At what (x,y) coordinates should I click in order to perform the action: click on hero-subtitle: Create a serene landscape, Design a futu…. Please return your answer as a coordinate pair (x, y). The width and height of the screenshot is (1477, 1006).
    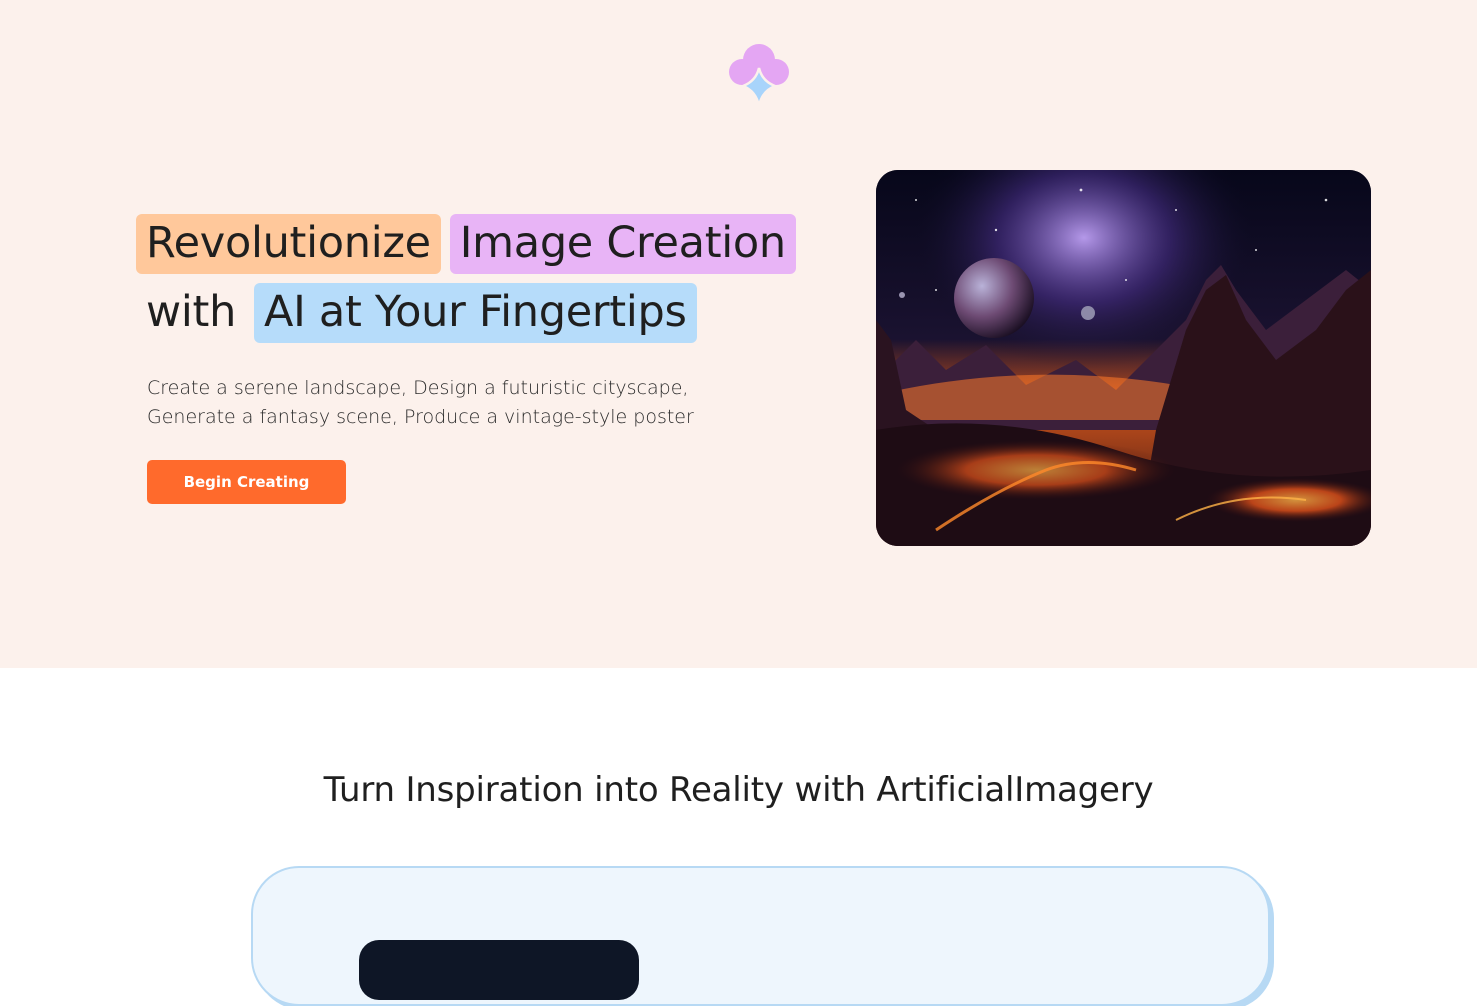
    Looking at the image, I should click on (457, 403).